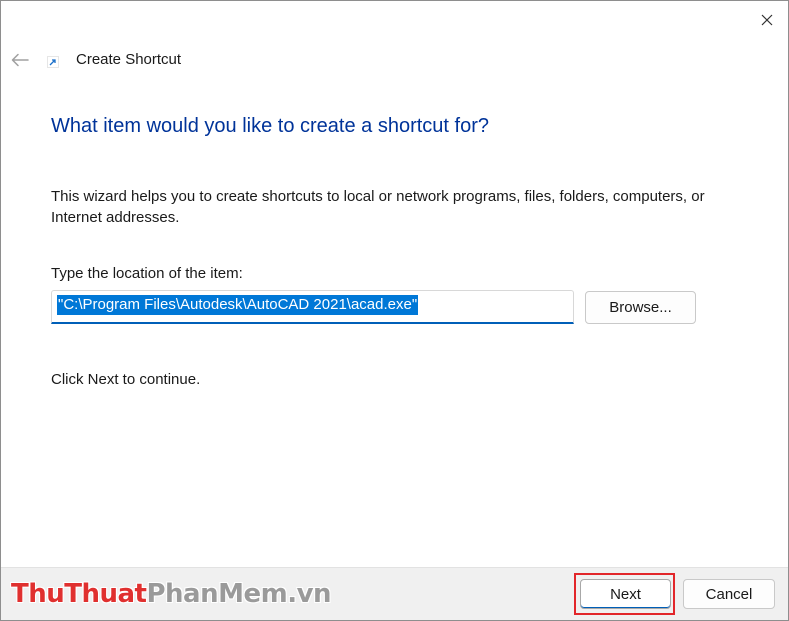 This screenshot has width=789, height=621. I want to click on watermark-part-2: PhanMem, so click(217, 594).